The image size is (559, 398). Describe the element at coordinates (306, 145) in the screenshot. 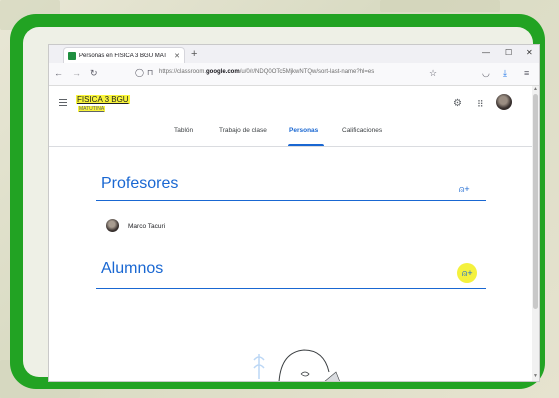

I see `active-tab-indicator` at that location.